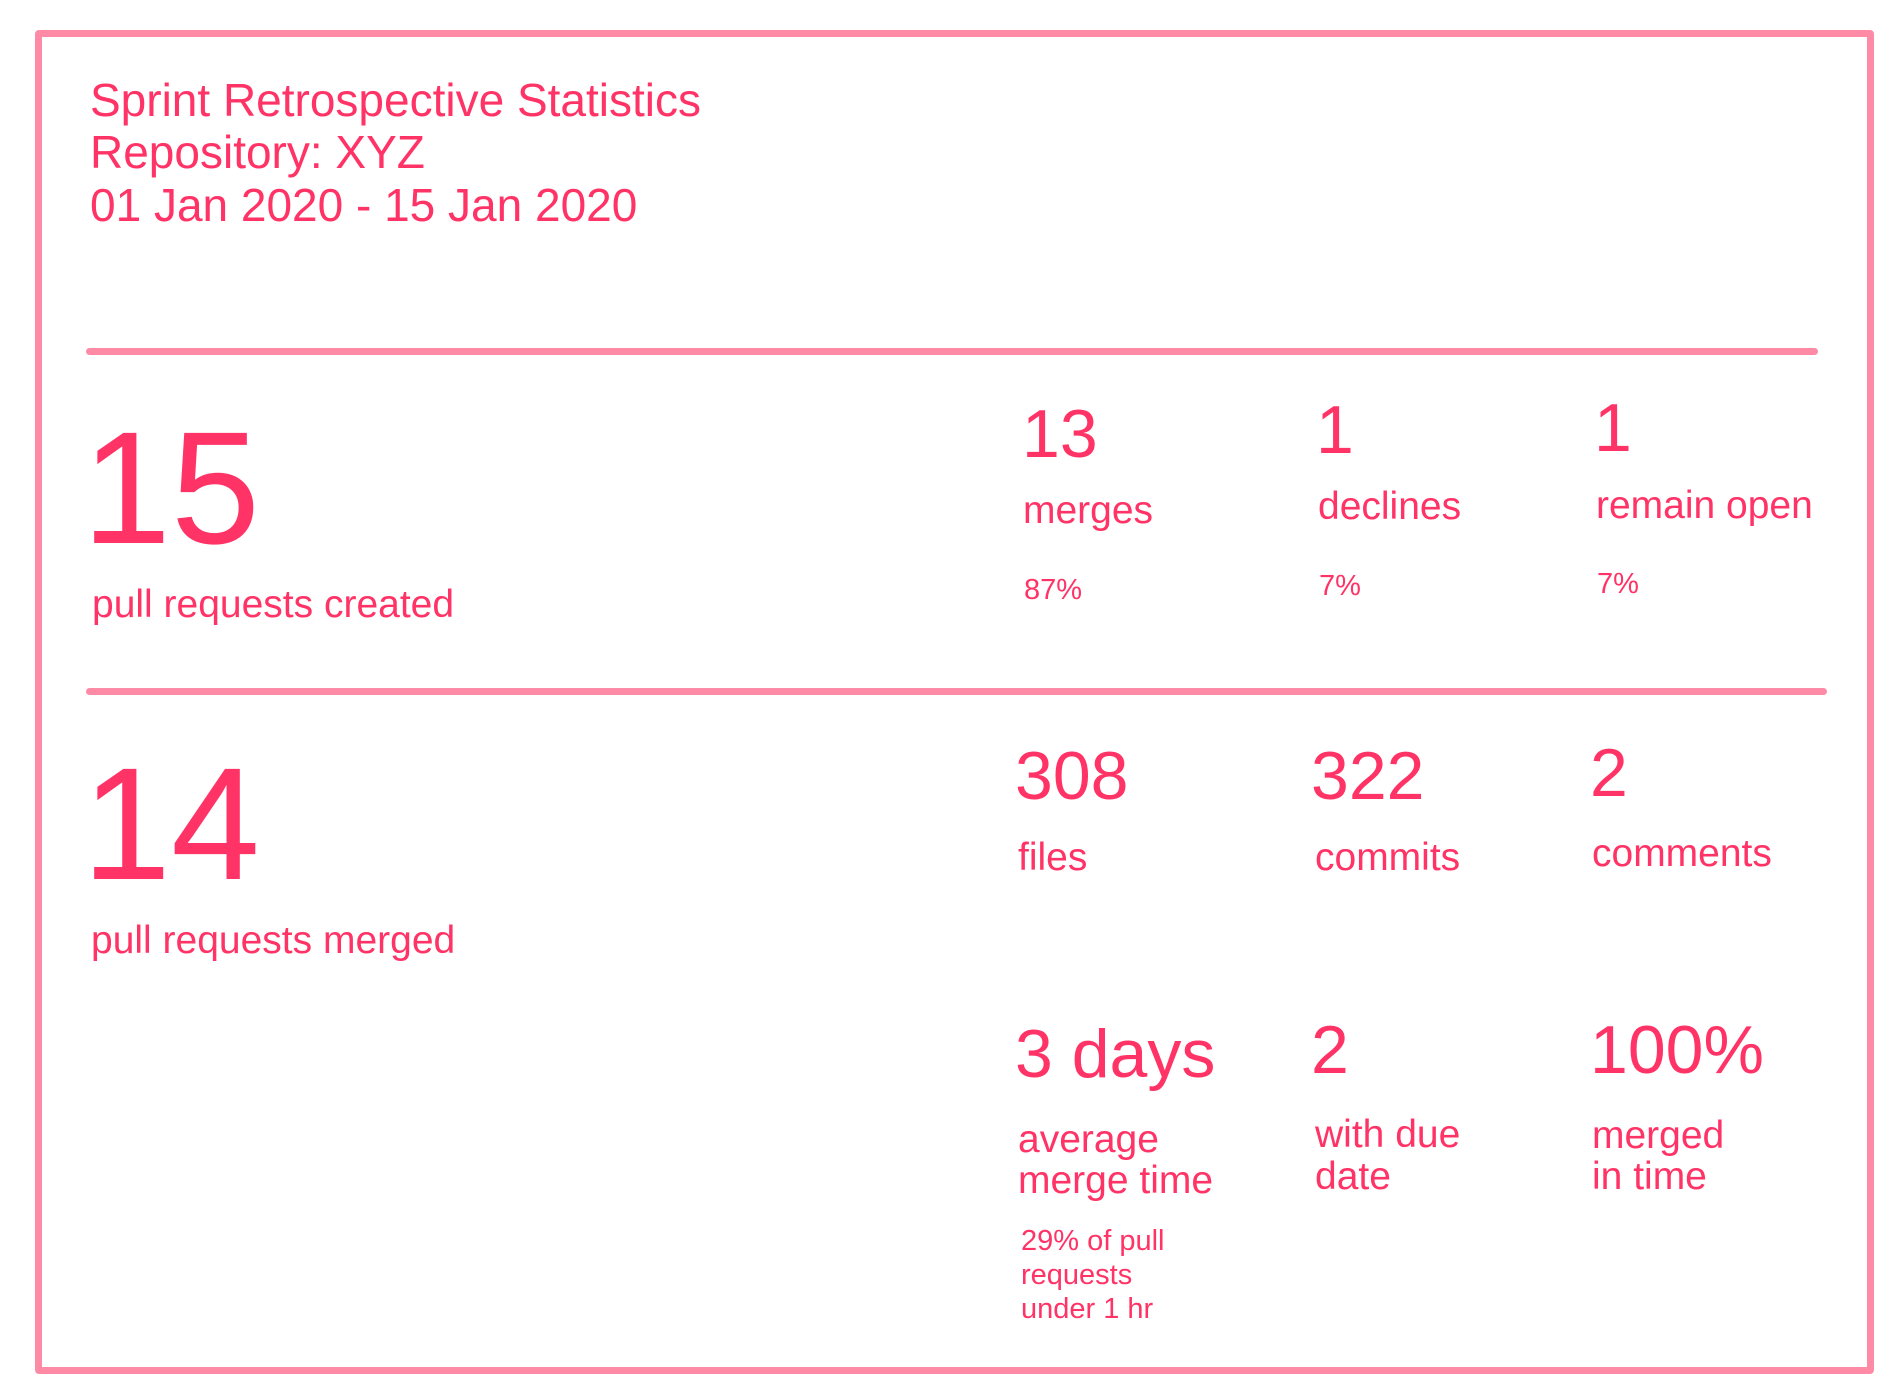  What do you see at coordinates (364, 205) in the screenshot?
I see `date-range: 01 Jan 2020 - 15 Jan 2020` at bounding box center [364, 205].